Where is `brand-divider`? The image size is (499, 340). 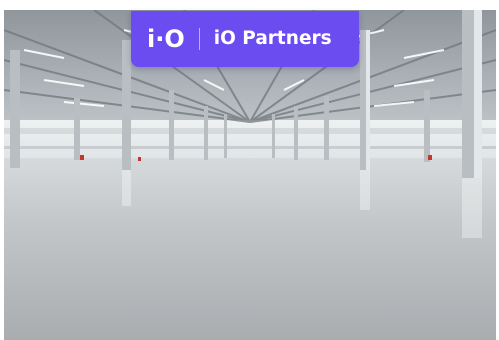
brand-divider is located at coordinates (199, 39).